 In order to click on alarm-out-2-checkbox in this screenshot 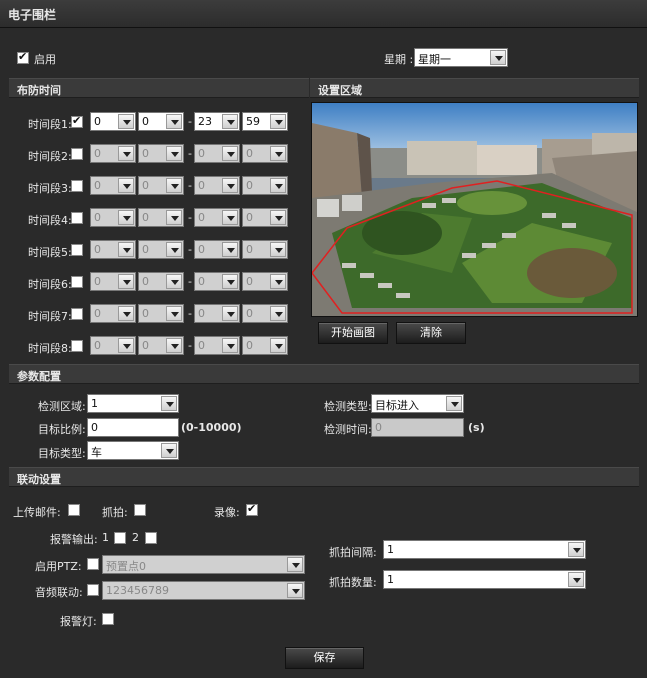, I will do `click(151, 538)`.